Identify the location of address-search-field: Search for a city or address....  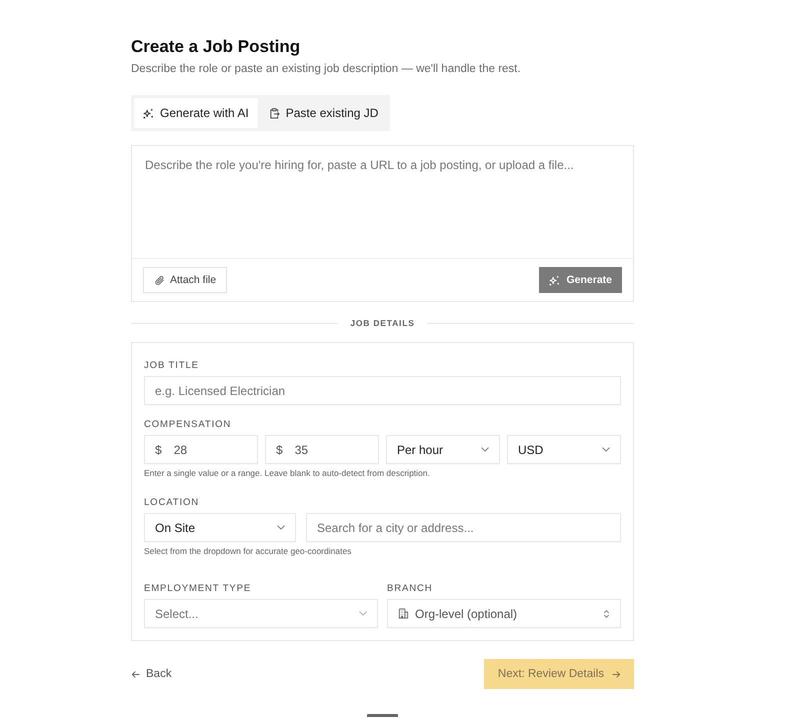
(463, 527).